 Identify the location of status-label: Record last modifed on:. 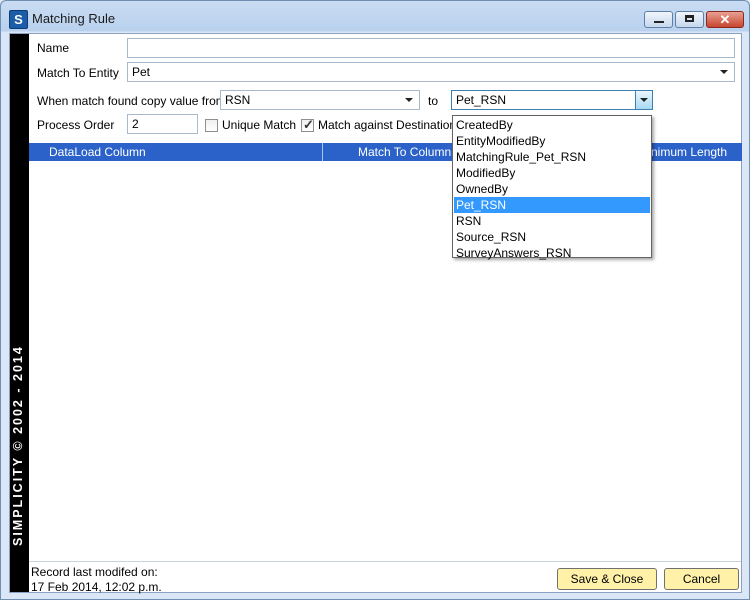
(94, 572).